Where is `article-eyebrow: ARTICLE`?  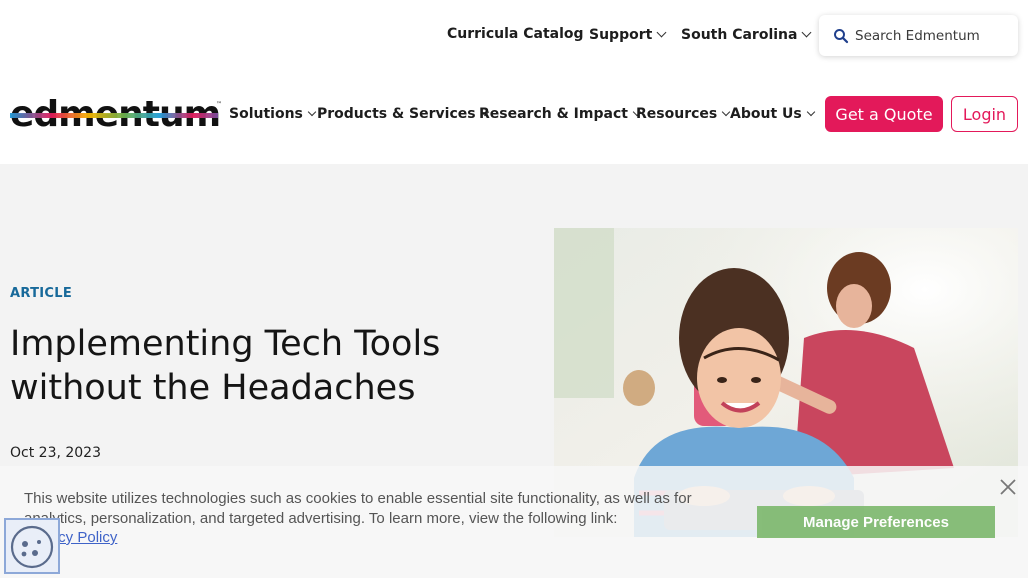 article-eyebrow: ARTICLE is located at coordinates (41, 293).